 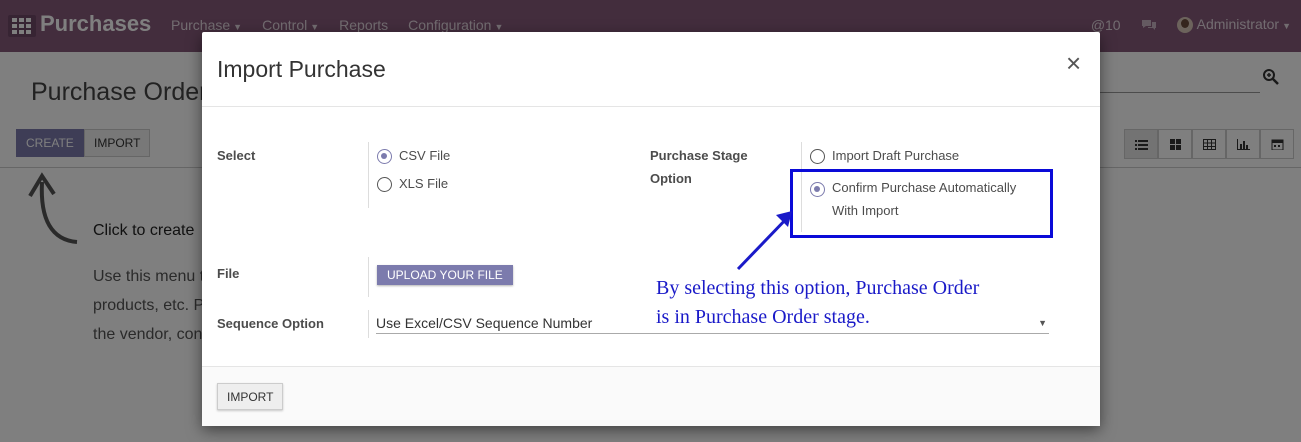 What do you see at coordinates (250, 396) in the screenshot?
I see `import-submit-button: IMPORT` at bounding box center [250, 396].